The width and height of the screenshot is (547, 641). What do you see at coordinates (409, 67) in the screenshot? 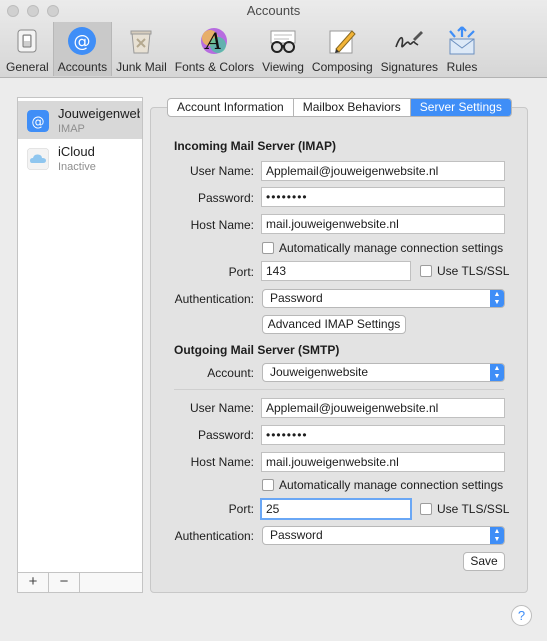
I see `toolbar-label: Signatures` at bounding box center [409, 67].